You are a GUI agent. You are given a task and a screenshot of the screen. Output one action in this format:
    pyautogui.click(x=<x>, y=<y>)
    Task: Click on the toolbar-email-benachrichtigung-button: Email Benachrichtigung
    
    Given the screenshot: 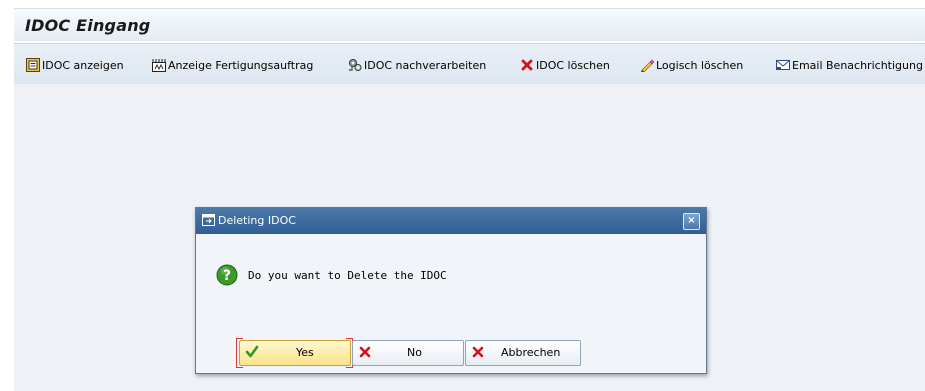 What is the action you would take?
    pyautogui.click(x=849, y=65)
    